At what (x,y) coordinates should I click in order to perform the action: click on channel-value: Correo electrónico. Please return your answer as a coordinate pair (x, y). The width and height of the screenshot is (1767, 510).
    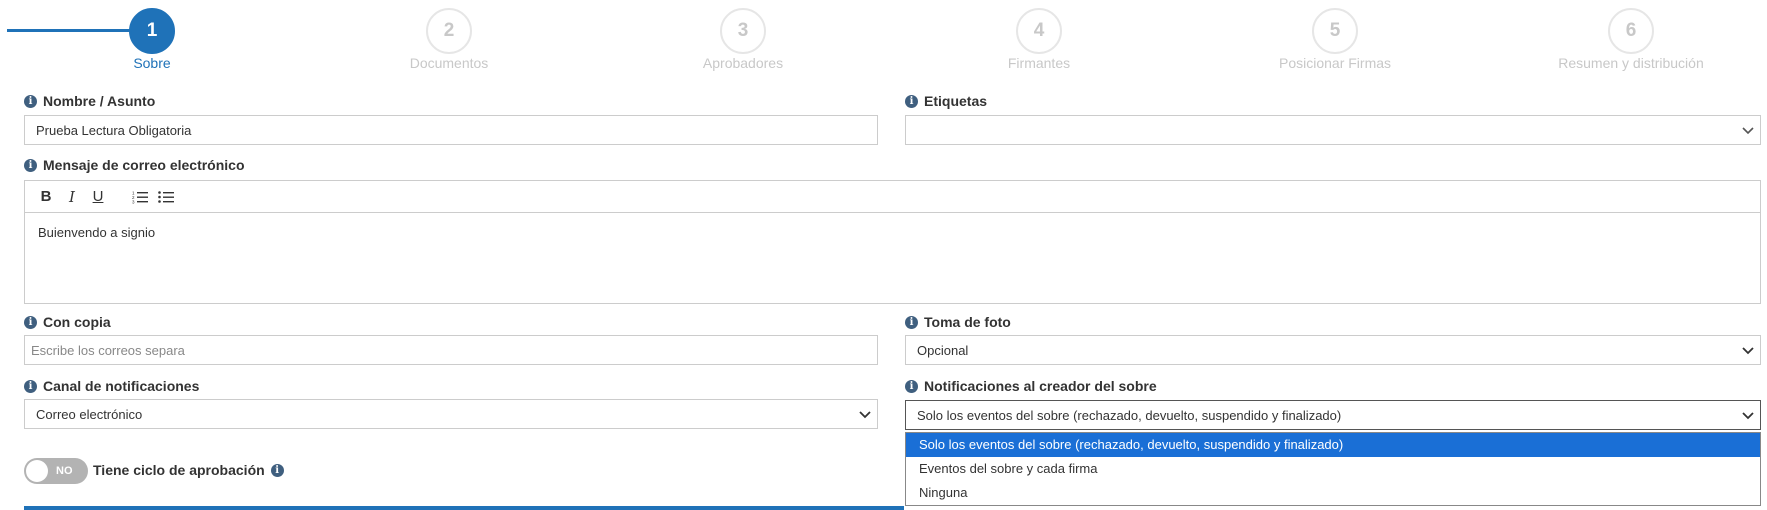
    Looking at the image, I should click on (89, 414).